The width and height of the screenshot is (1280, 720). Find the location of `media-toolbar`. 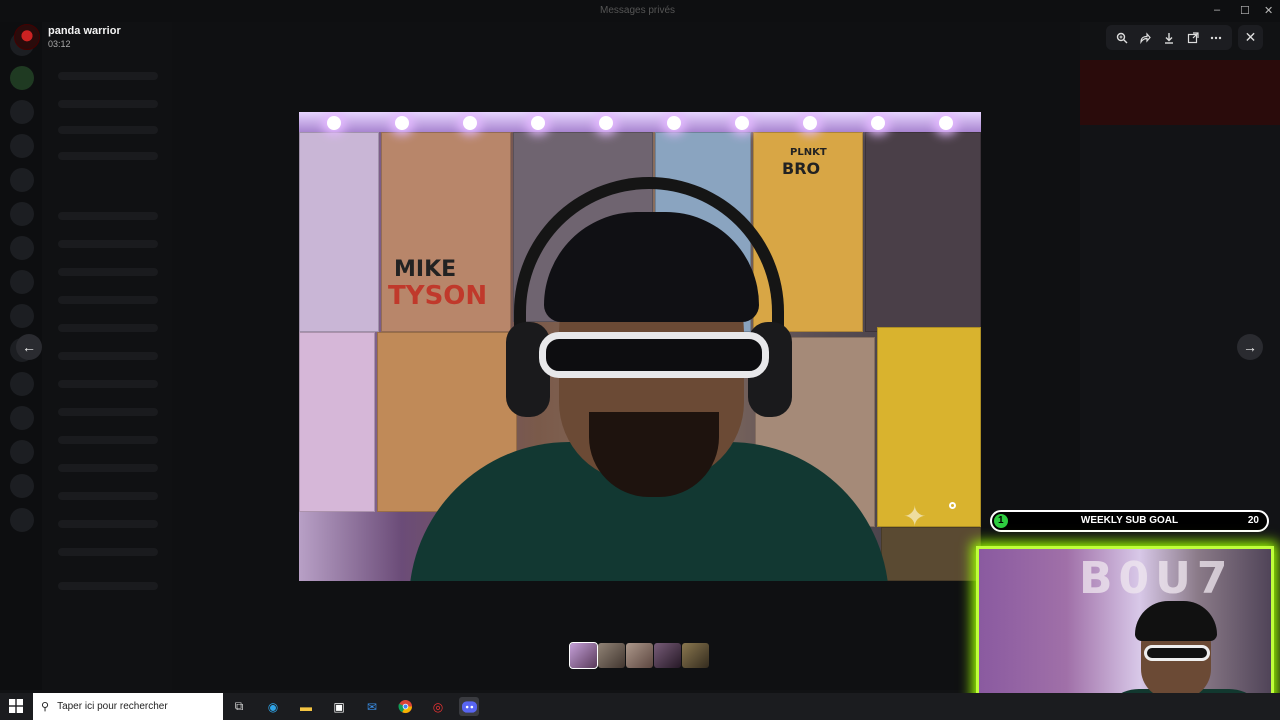

media-toolbar is located at coordinates (1169, 37).